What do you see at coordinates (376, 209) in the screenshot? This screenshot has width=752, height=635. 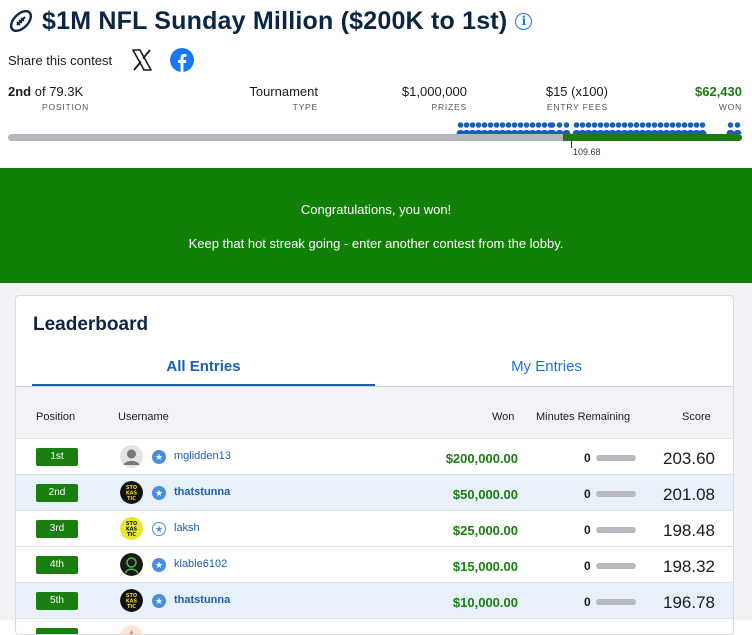 I see `banner-headline: Congratulations, you won!` at bounding box center [376, 209].